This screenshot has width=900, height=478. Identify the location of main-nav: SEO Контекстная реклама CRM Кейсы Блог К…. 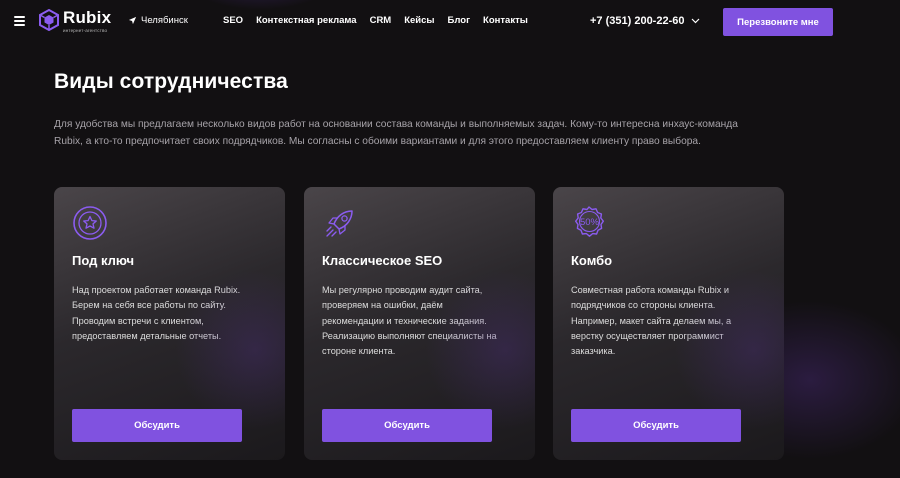
(382, 20).